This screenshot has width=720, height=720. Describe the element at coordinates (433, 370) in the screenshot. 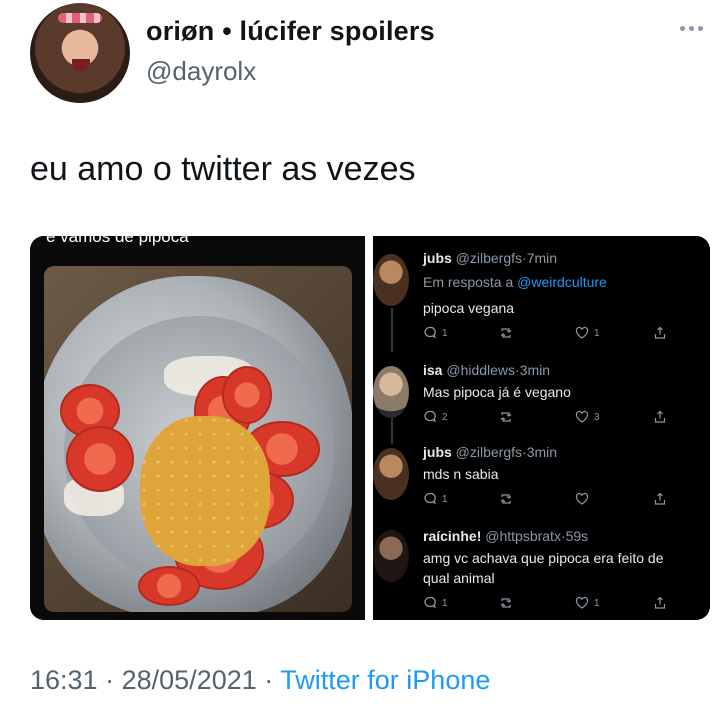

I see `reply-author-name: isa` at that location.